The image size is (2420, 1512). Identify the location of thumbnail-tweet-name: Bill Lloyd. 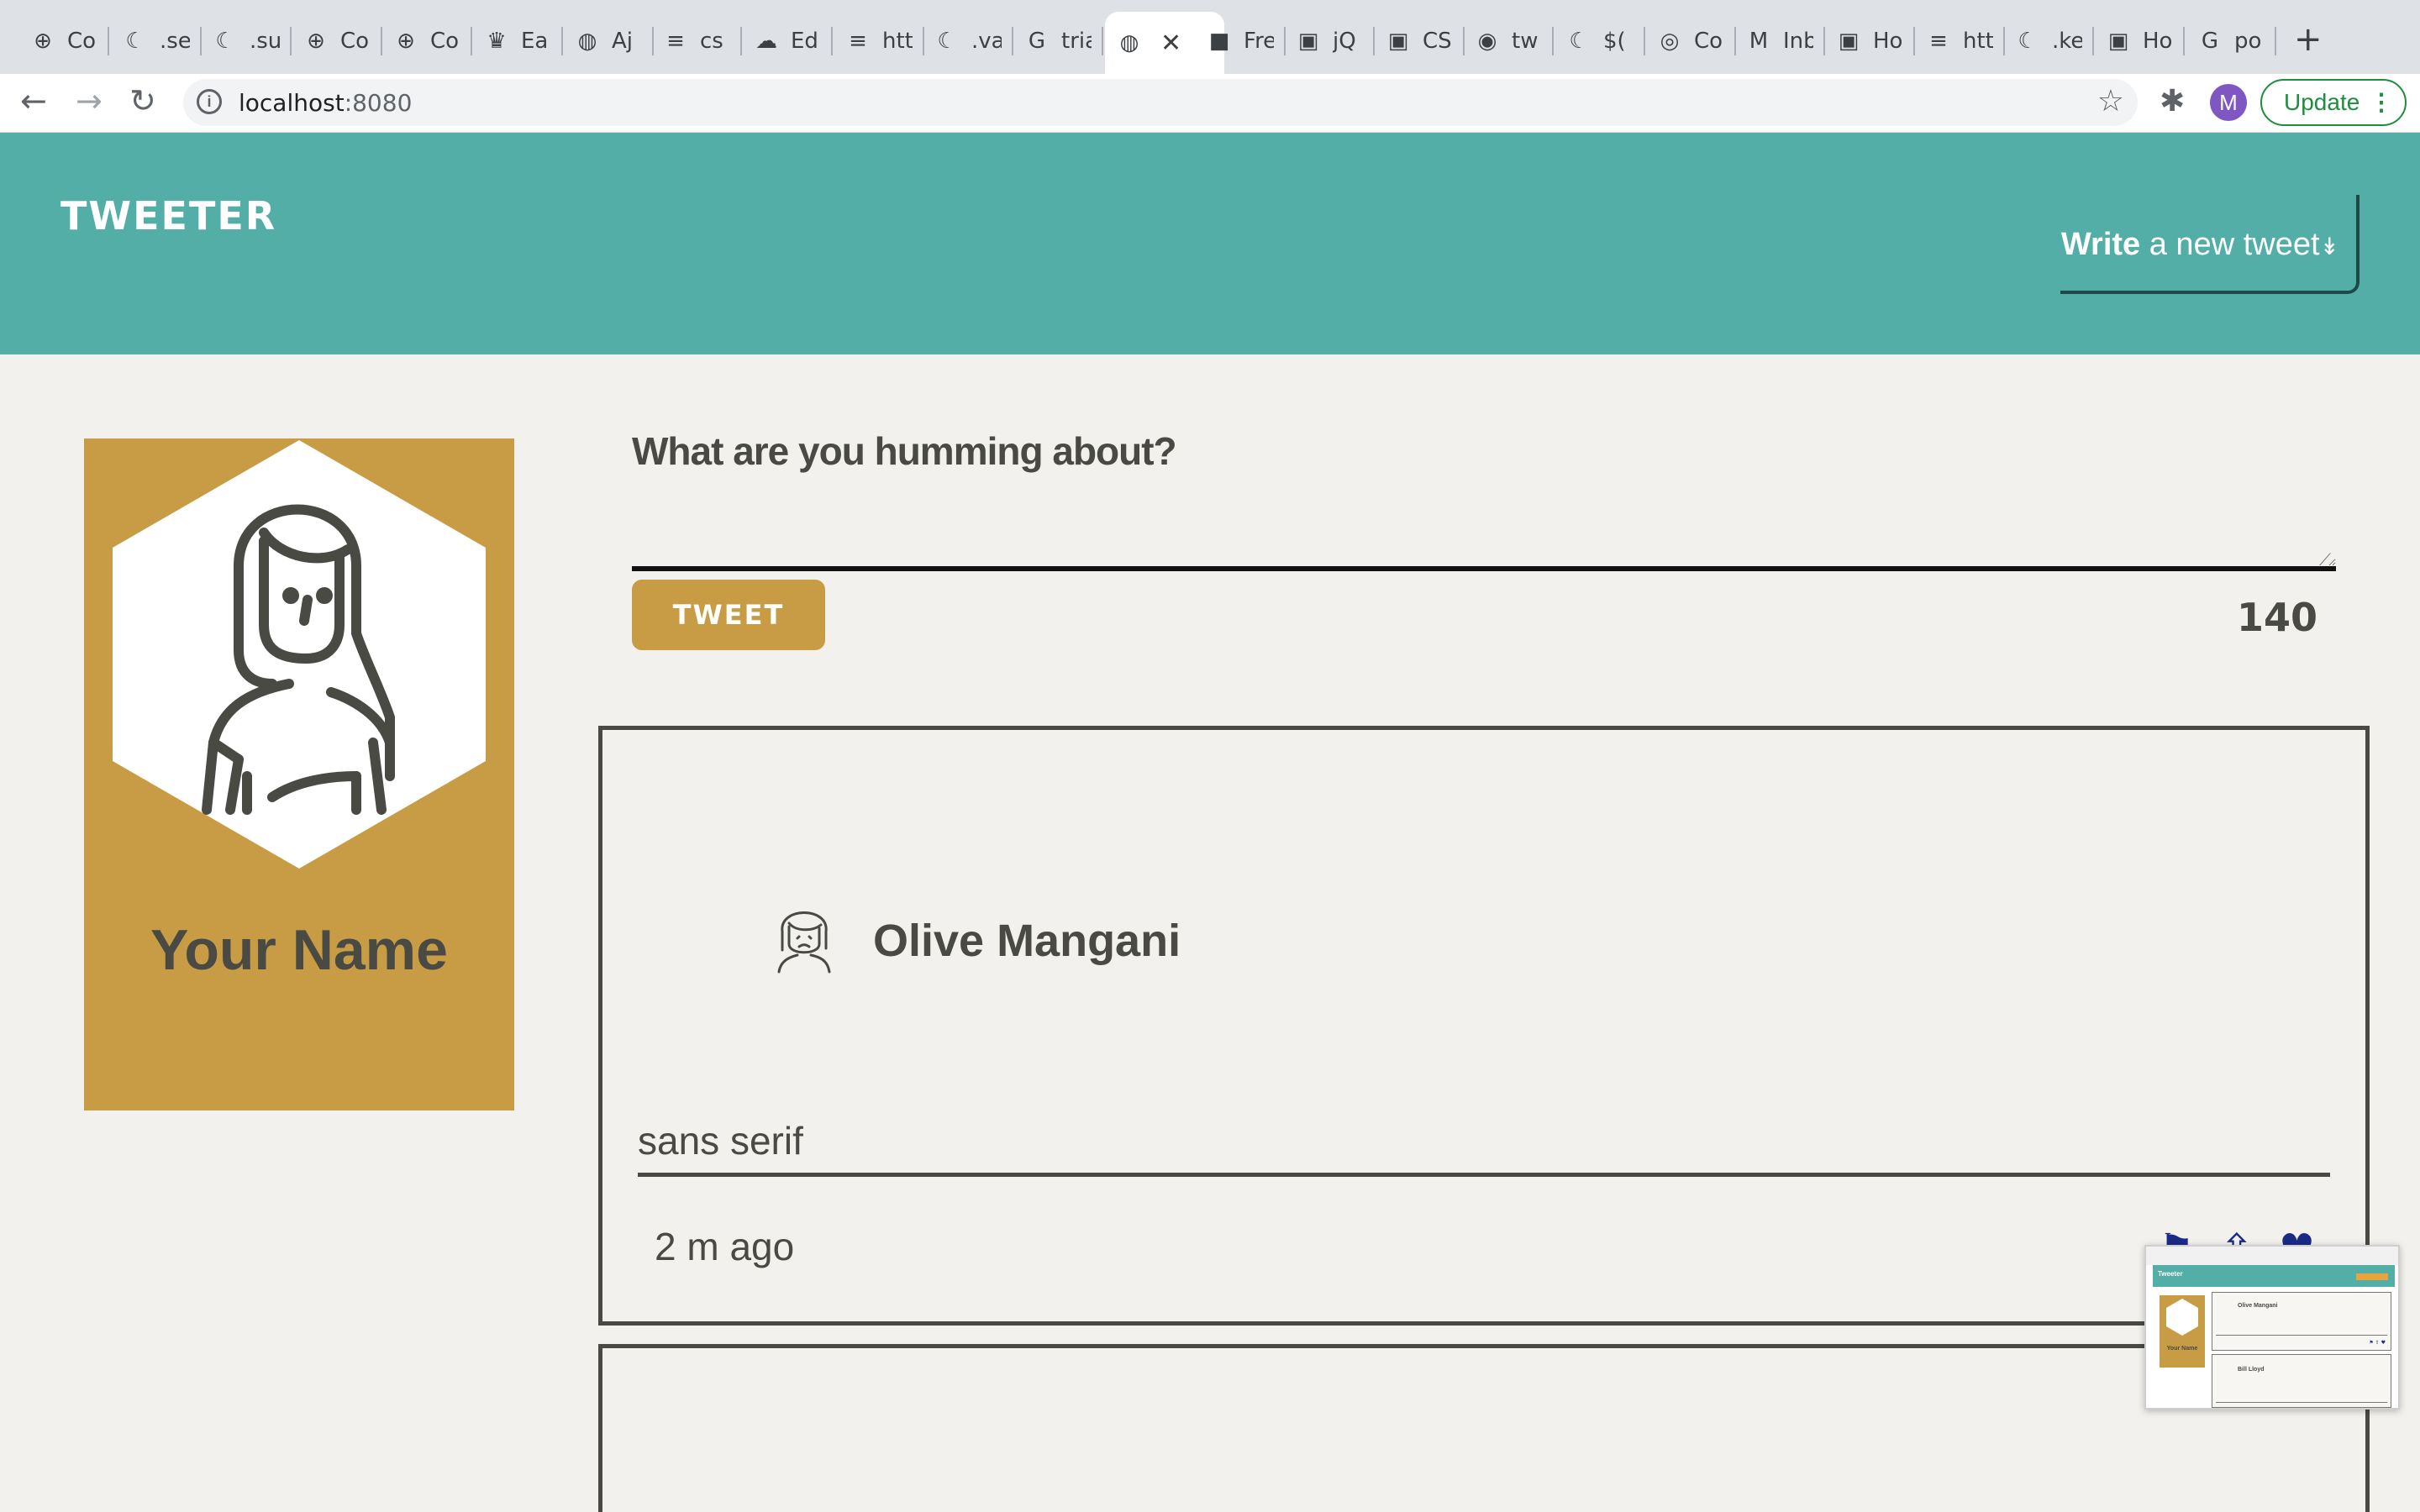
(2251, 1370).